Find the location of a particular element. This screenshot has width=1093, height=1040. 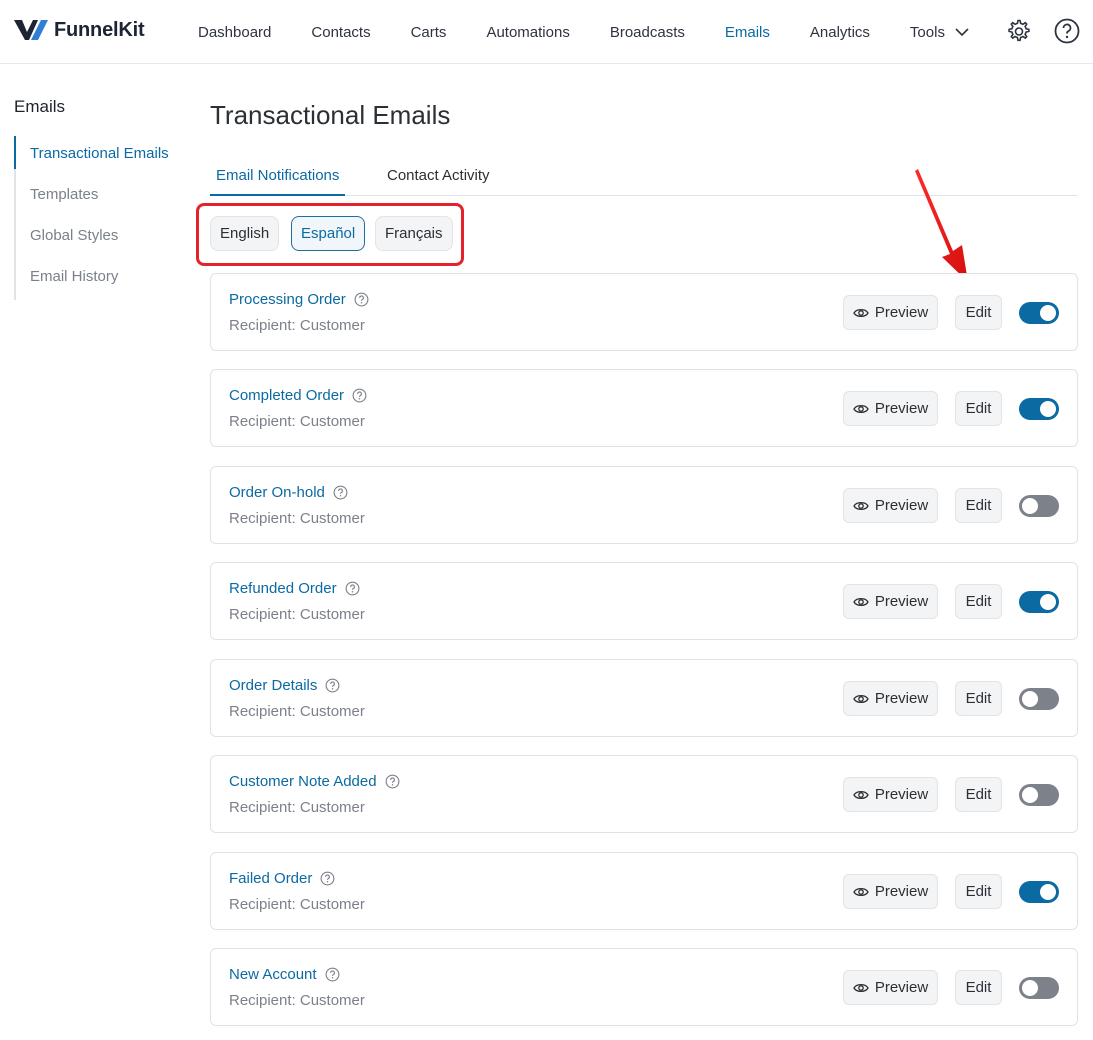

email-title-text: Processing Order is located at coordinates (287, 299).